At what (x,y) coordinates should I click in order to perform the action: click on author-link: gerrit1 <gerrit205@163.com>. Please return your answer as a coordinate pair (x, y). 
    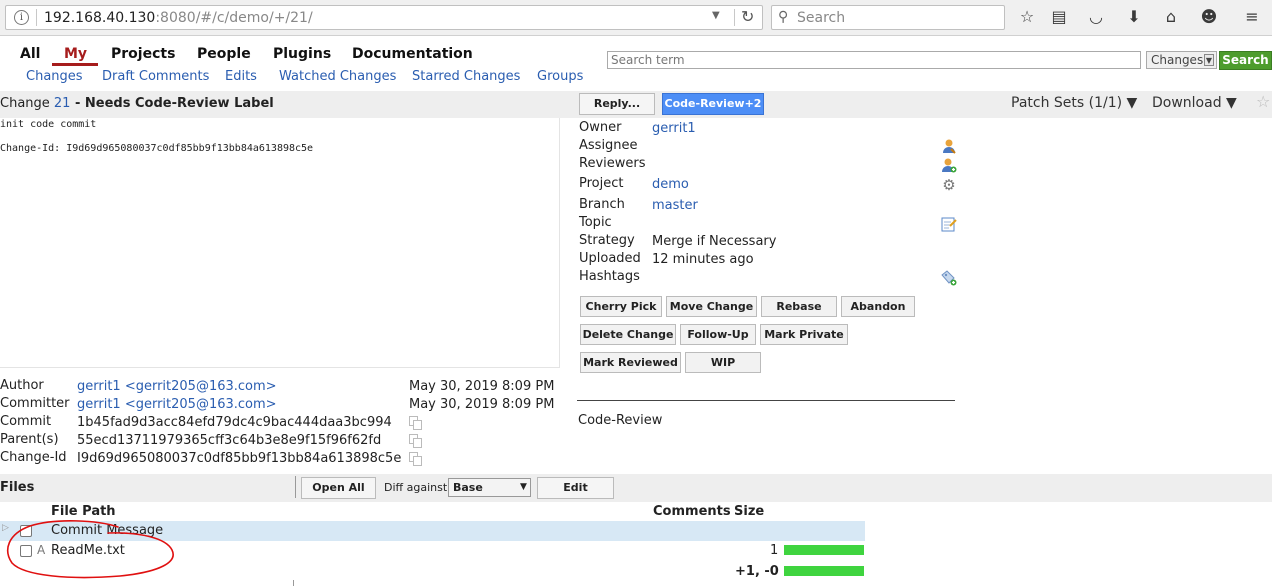
    Looking at the image, I should click on (177, 386).